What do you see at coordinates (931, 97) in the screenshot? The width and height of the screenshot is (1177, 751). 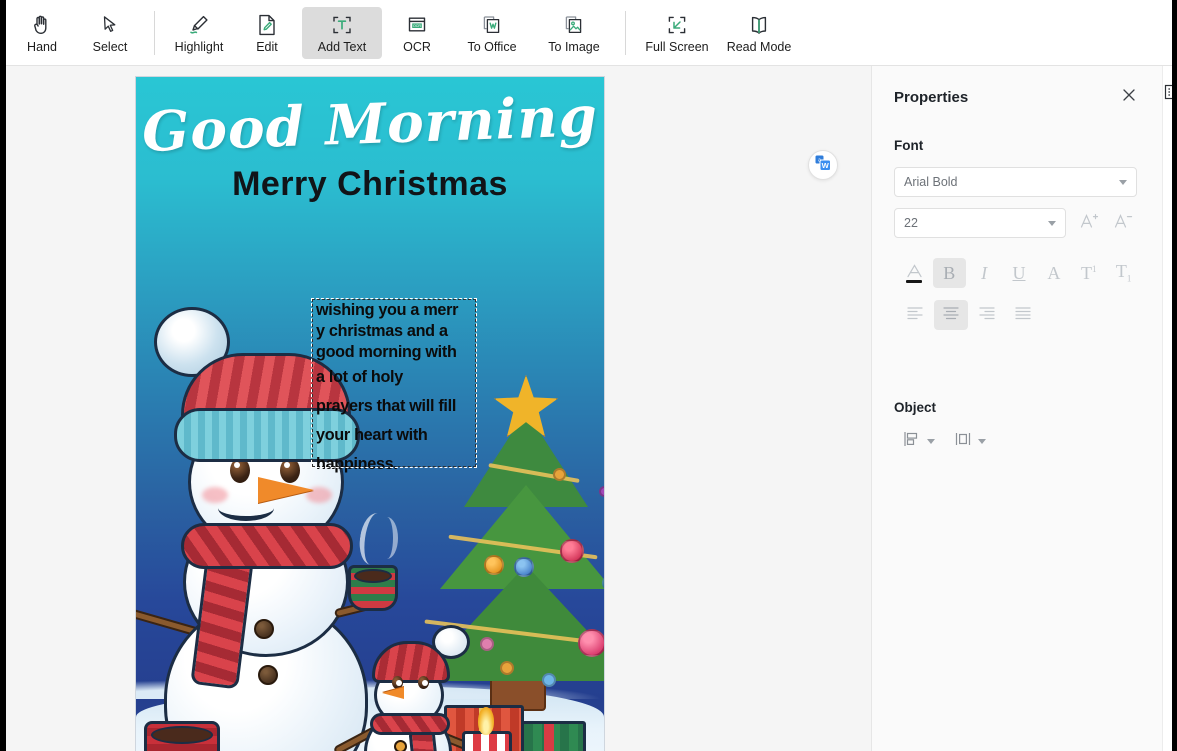 I see `properties-title: Properties` at bounding box center [931, 97].